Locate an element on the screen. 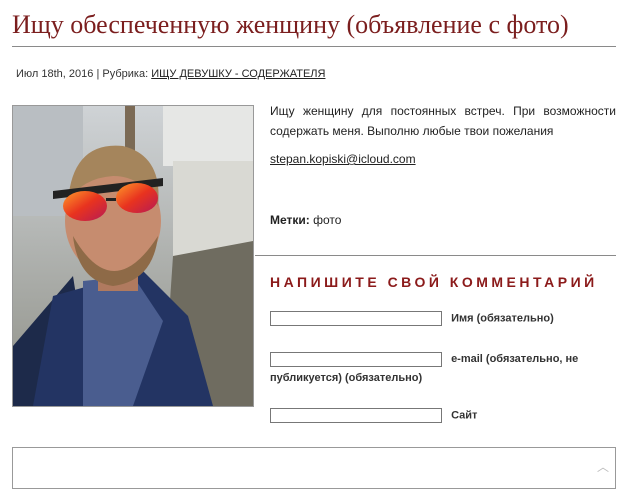  comments-heading: НАПИШИТЕ СВОЙ КОММЕНТАРИЙ is located at coordinates (434, 282).